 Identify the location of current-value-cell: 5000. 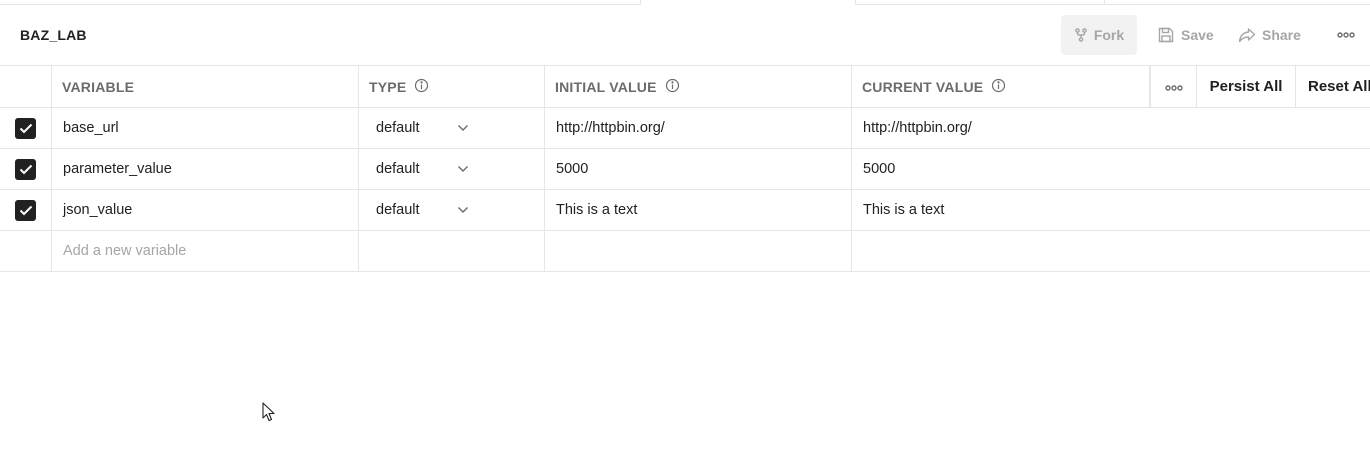
(1111, 169).